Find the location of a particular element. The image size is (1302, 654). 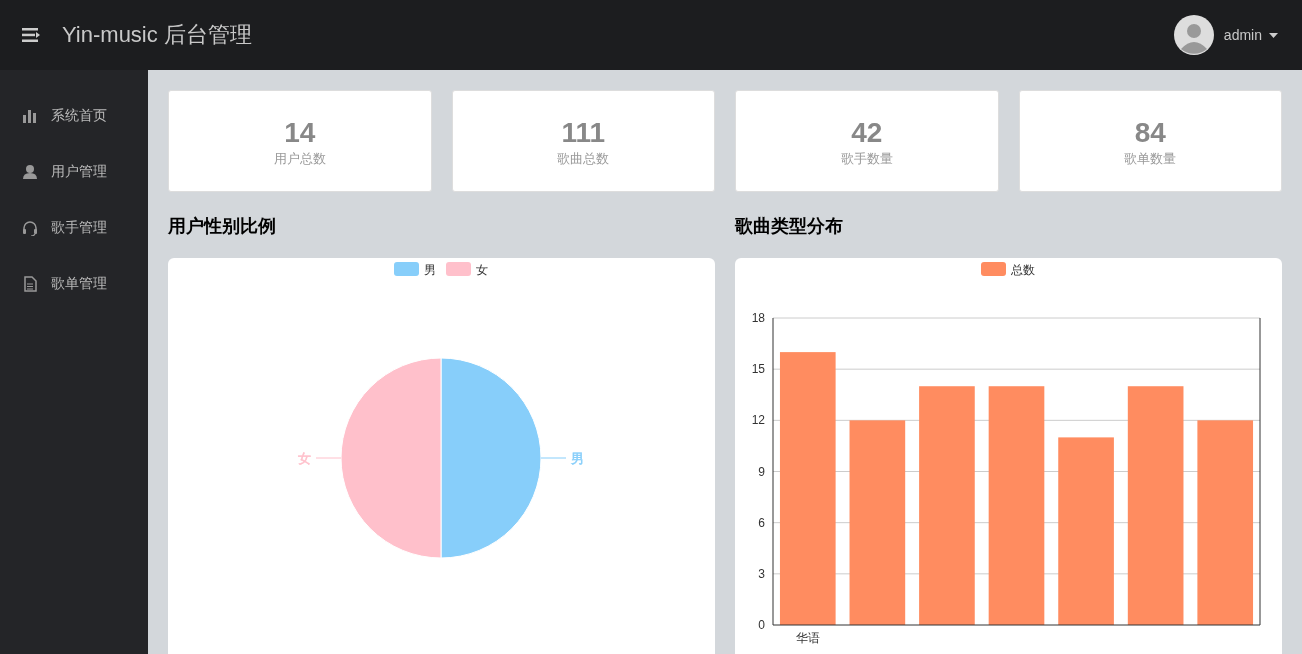

stat-label: 歌曲总数 is located at coordinates (583, 159).